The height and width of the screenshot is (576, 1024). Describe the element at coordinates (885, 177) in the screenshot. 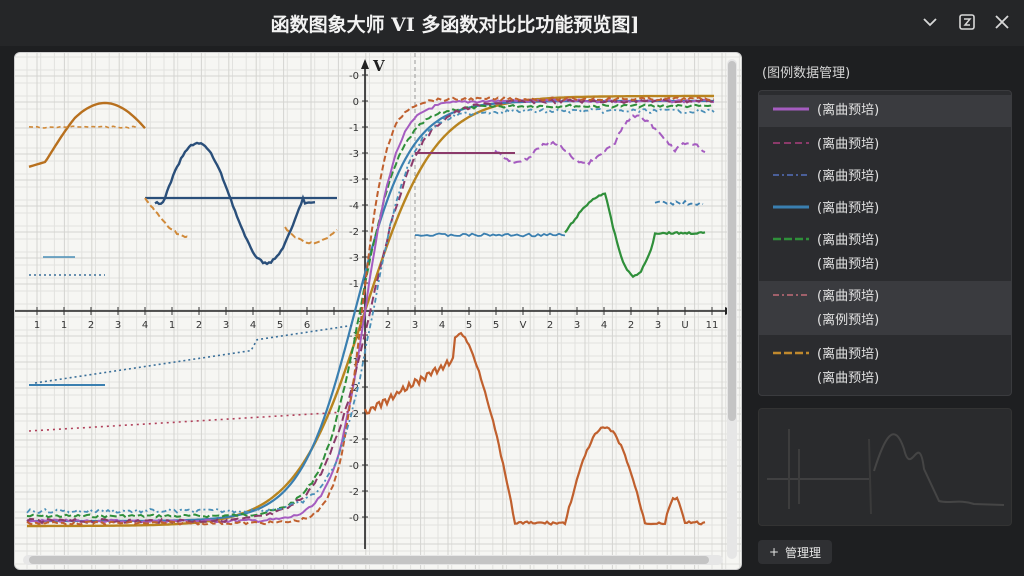

I see `legend-item-3: (离曲预培)` at that location.